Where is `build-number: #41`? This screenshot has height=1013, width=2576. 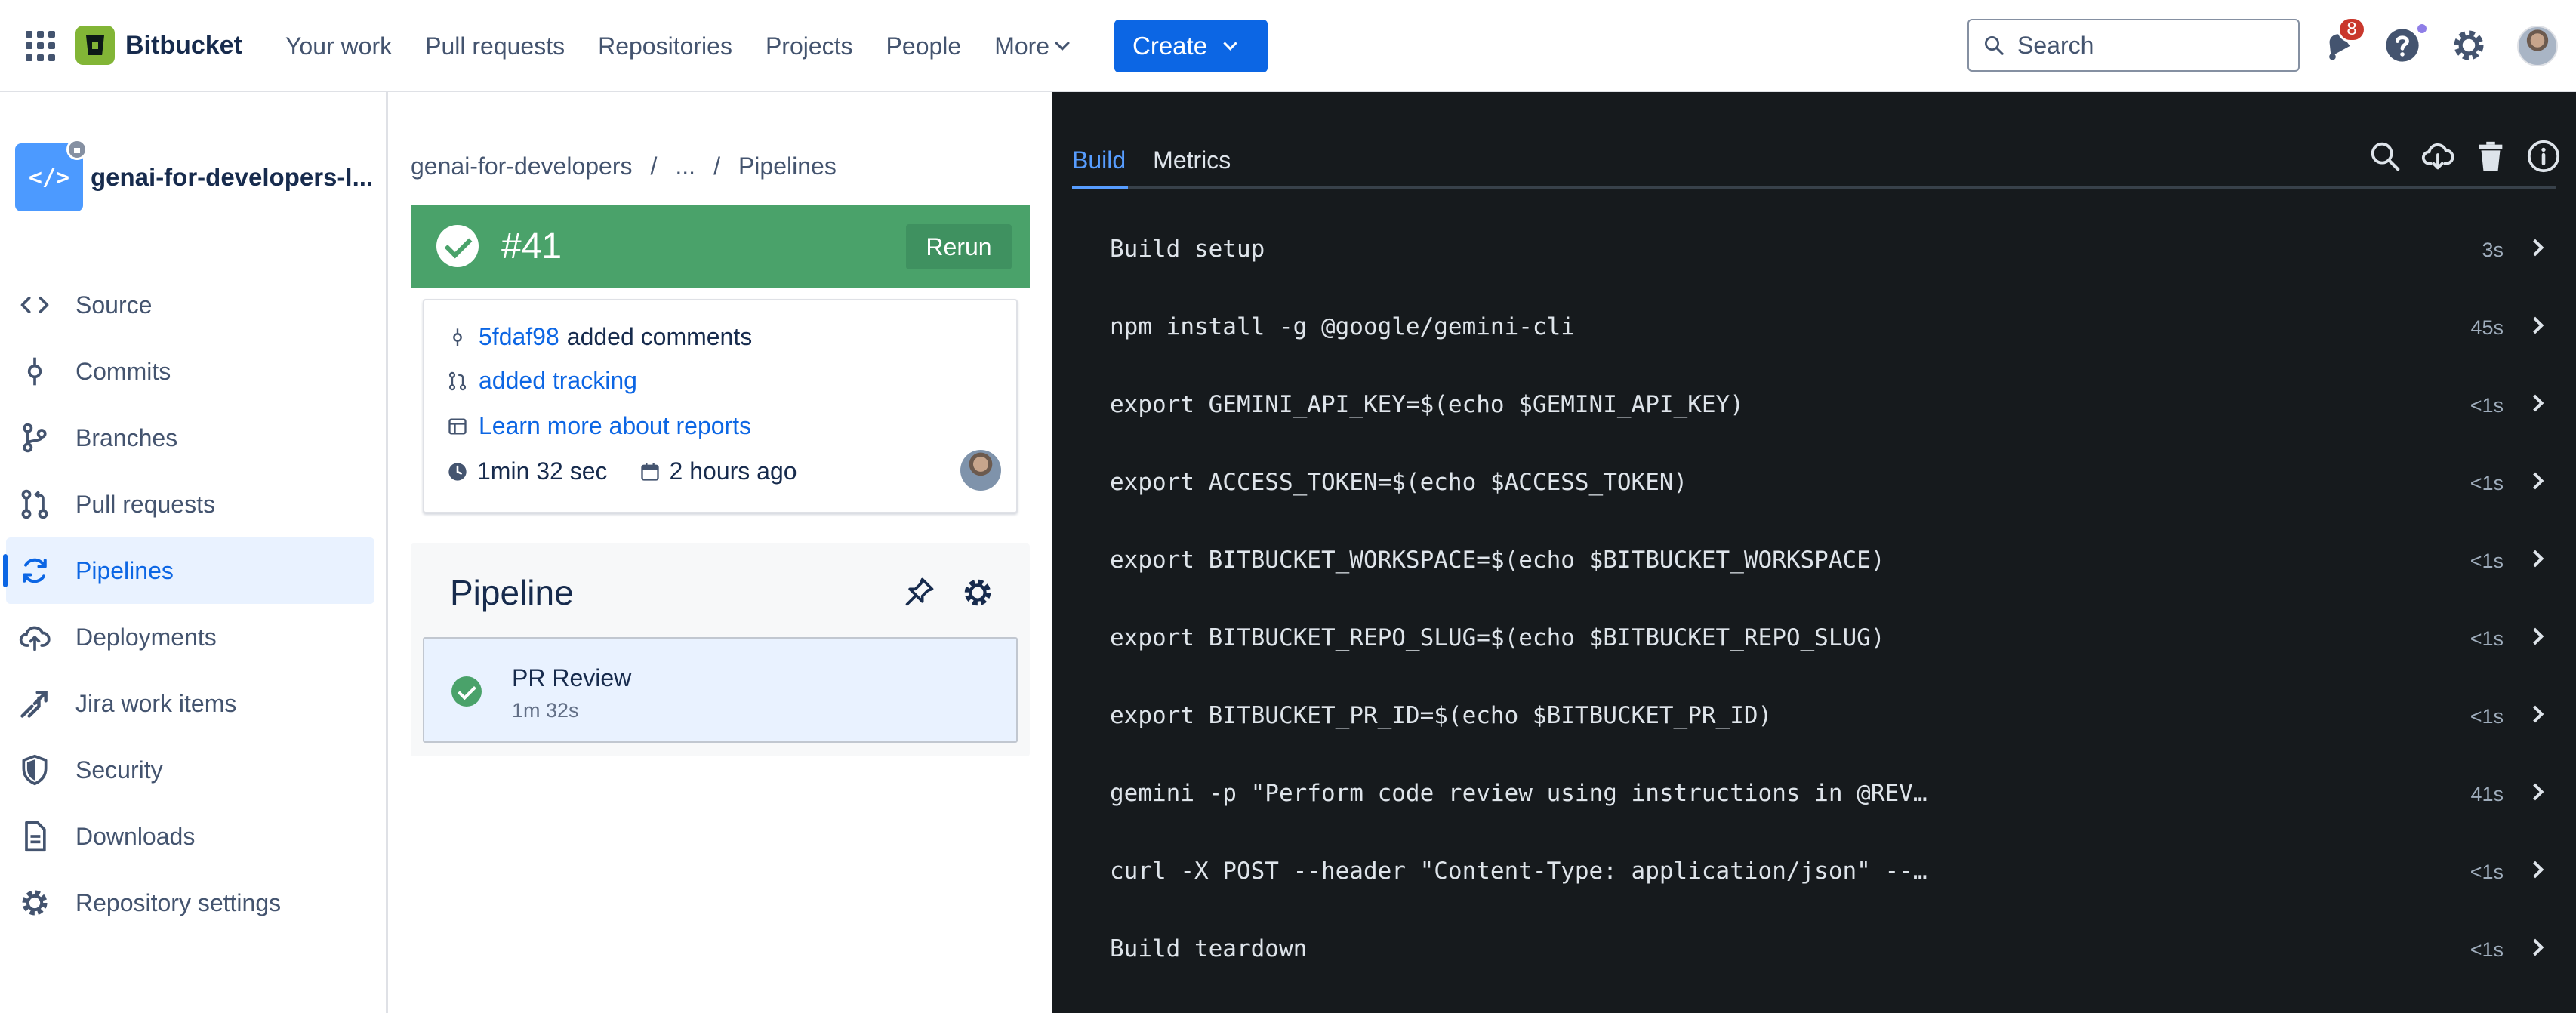 build-number: #41 is located at coordinates (531, 246).